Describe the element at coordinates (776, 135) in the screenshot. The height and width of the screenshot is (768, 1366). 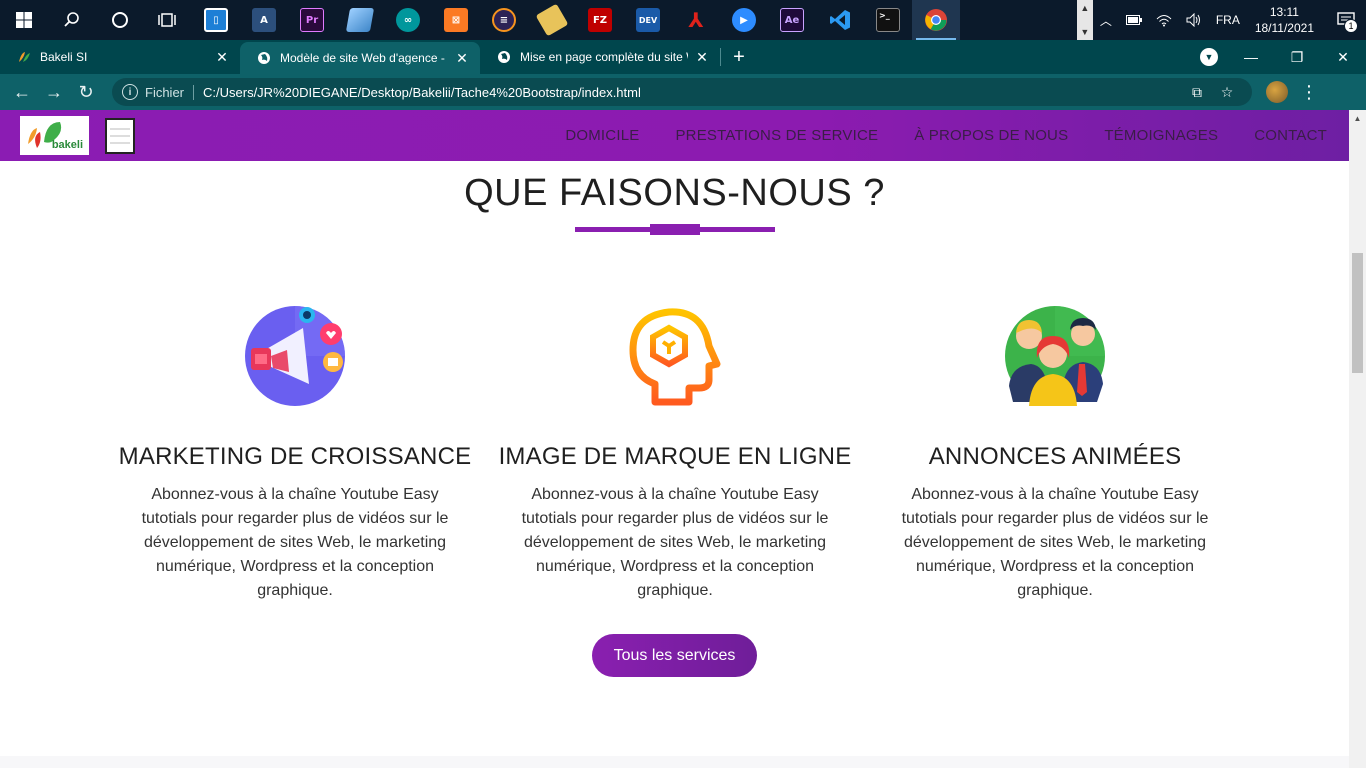
I see `nav-link-prestations: PRESTATIONS DE SERVICE` at that location.